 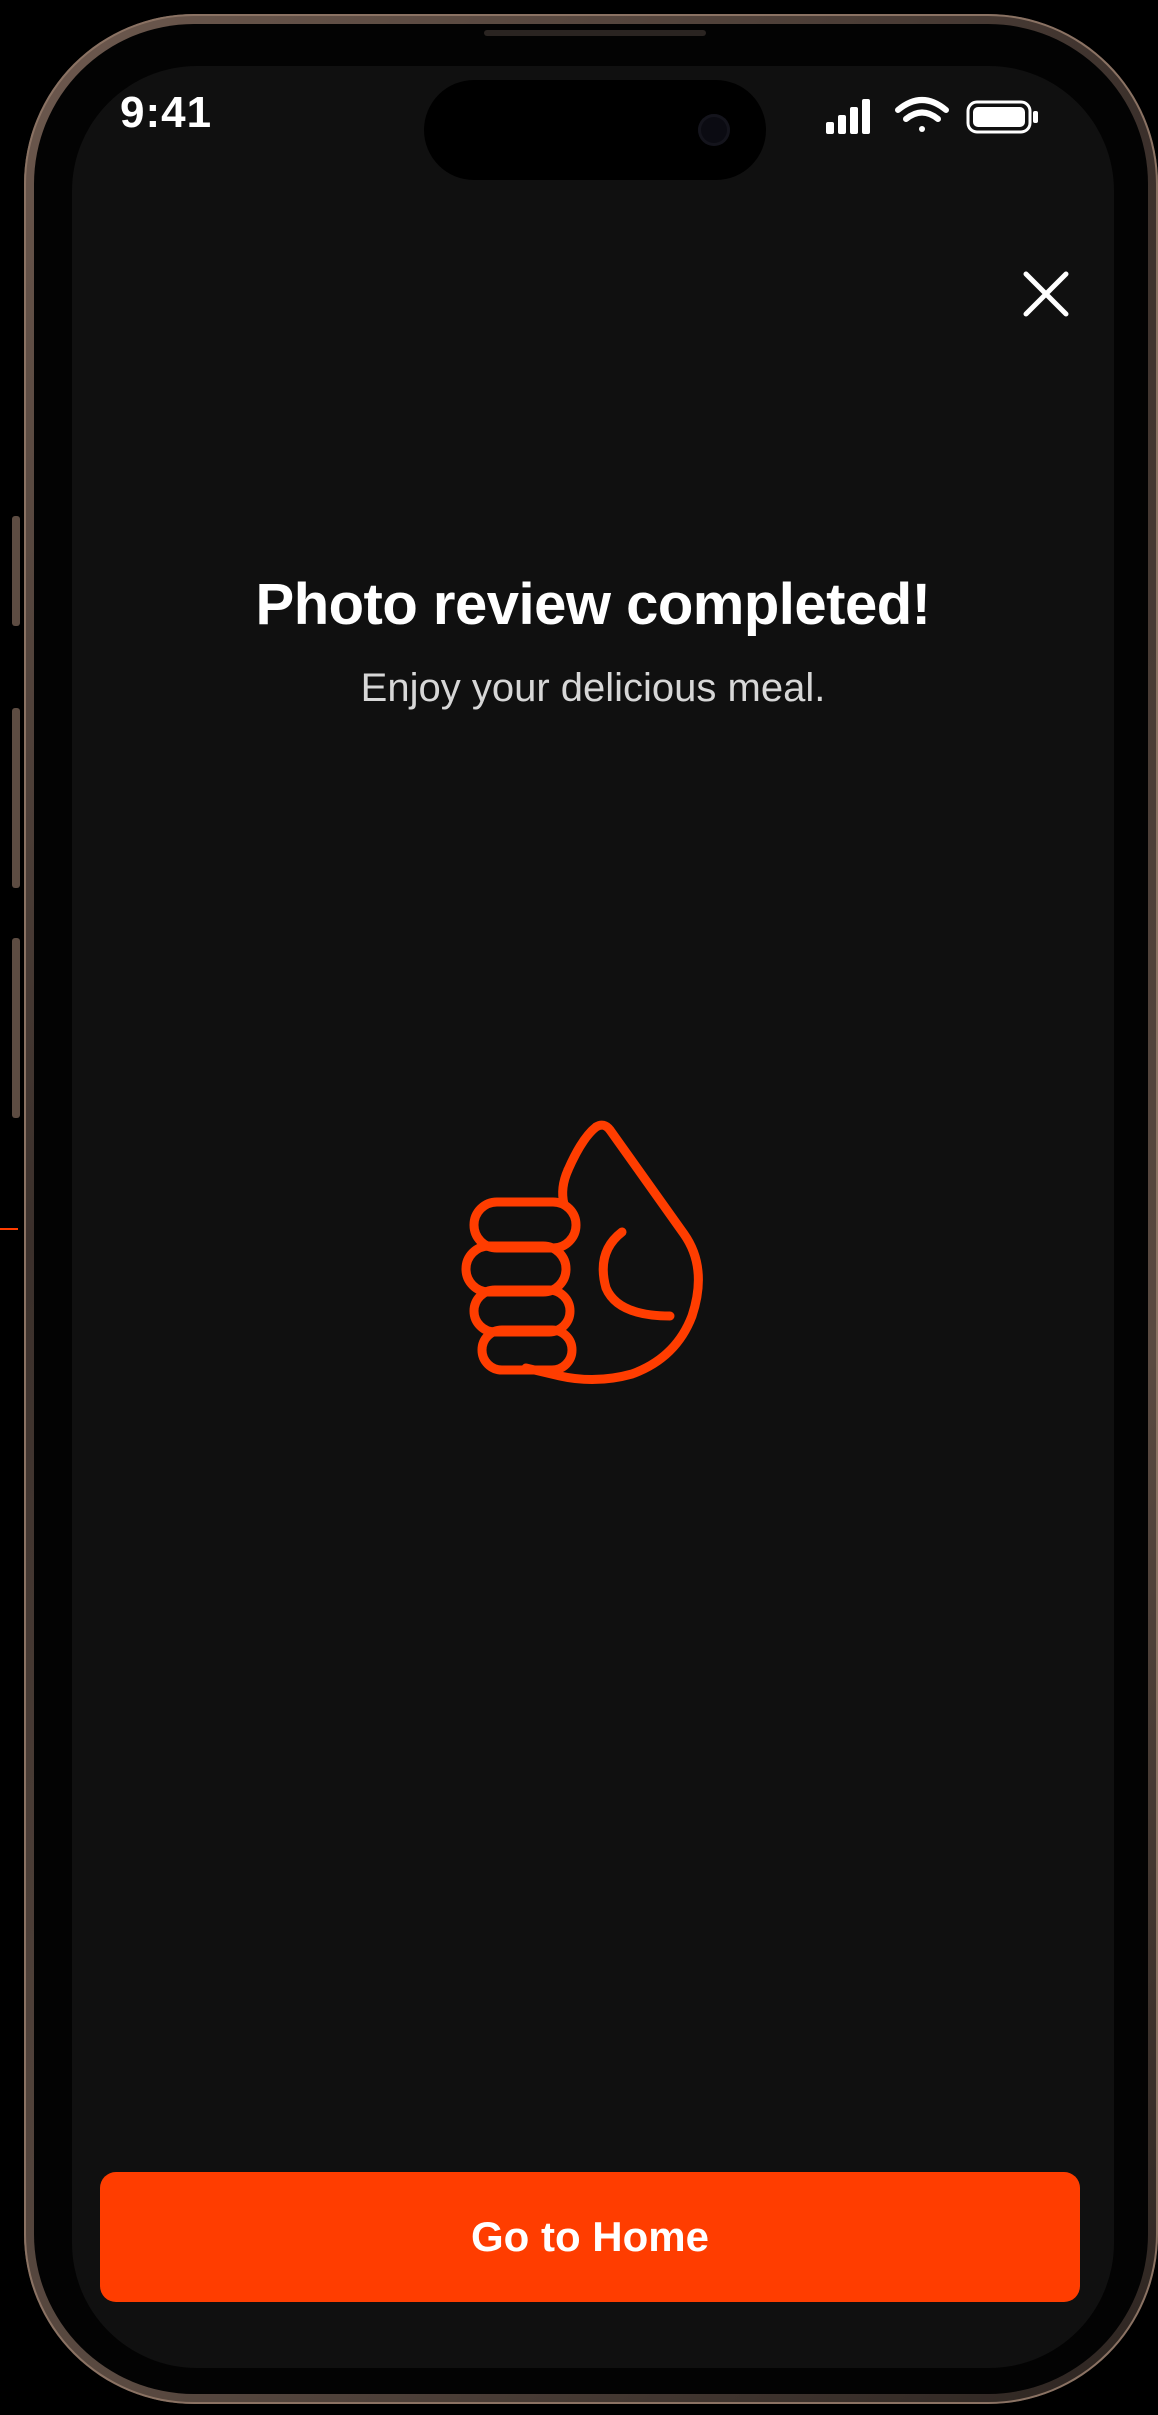 I want to click on close-icon, so click(x=1046, y=294).